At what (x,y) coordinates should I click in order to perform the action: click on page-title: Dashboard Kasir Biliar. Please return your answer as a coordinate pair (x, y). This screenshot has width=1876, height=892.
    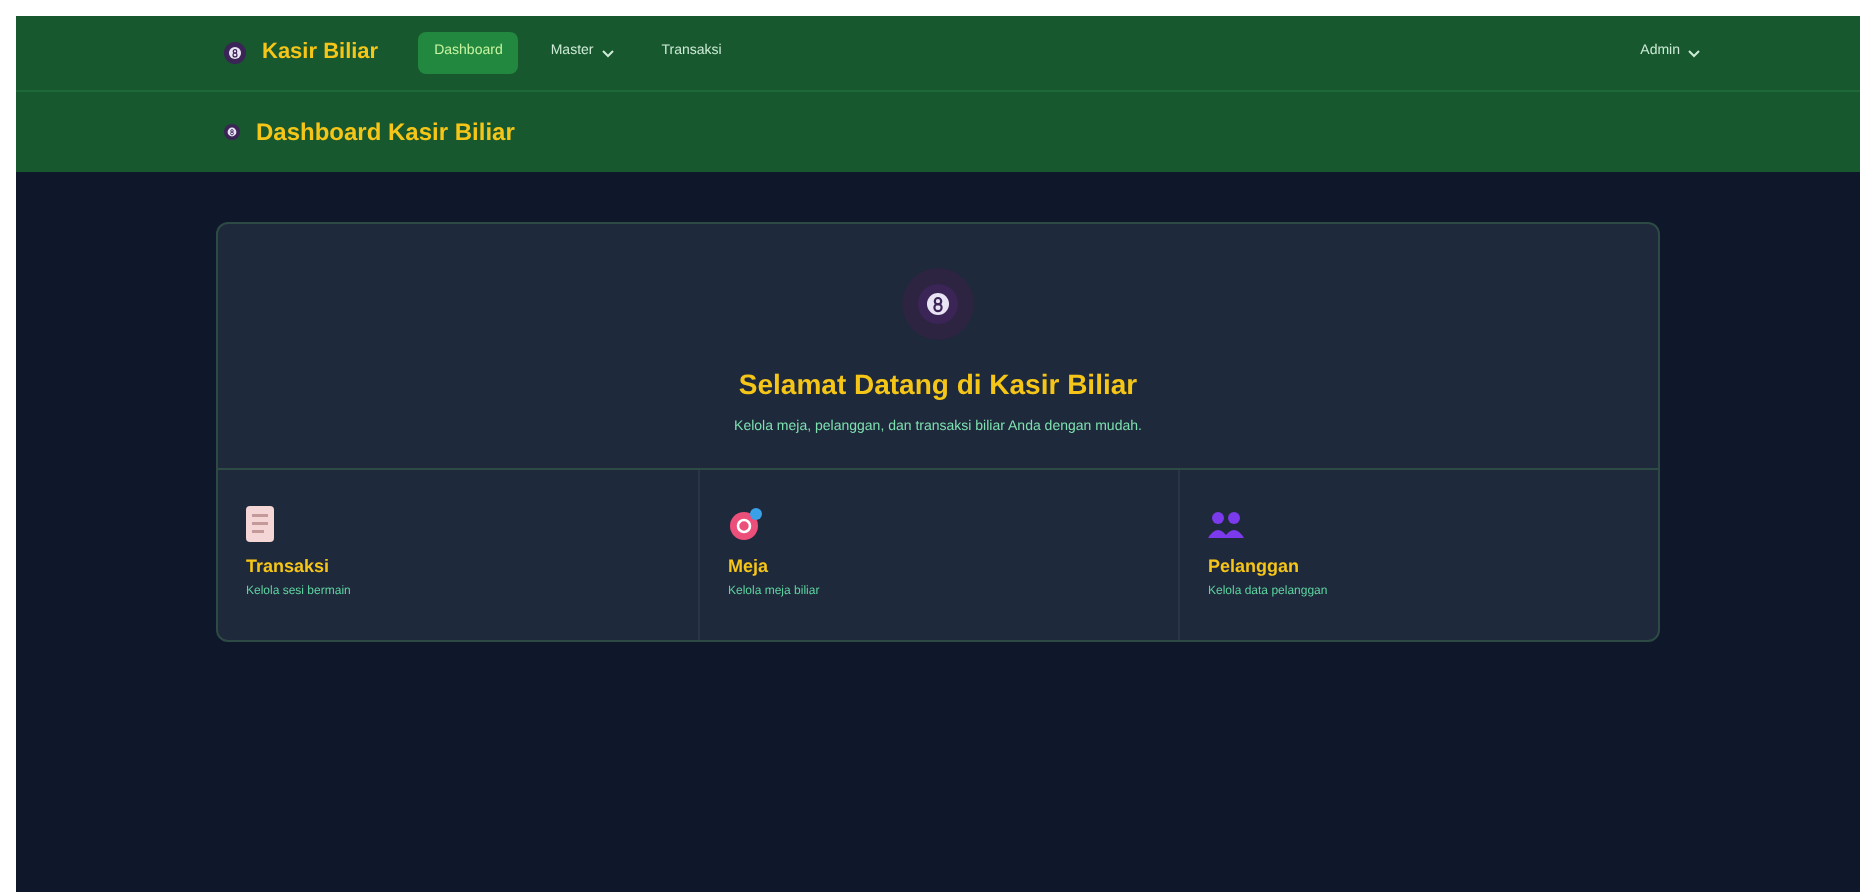
    Looking at the image, I should click on (385, 133).